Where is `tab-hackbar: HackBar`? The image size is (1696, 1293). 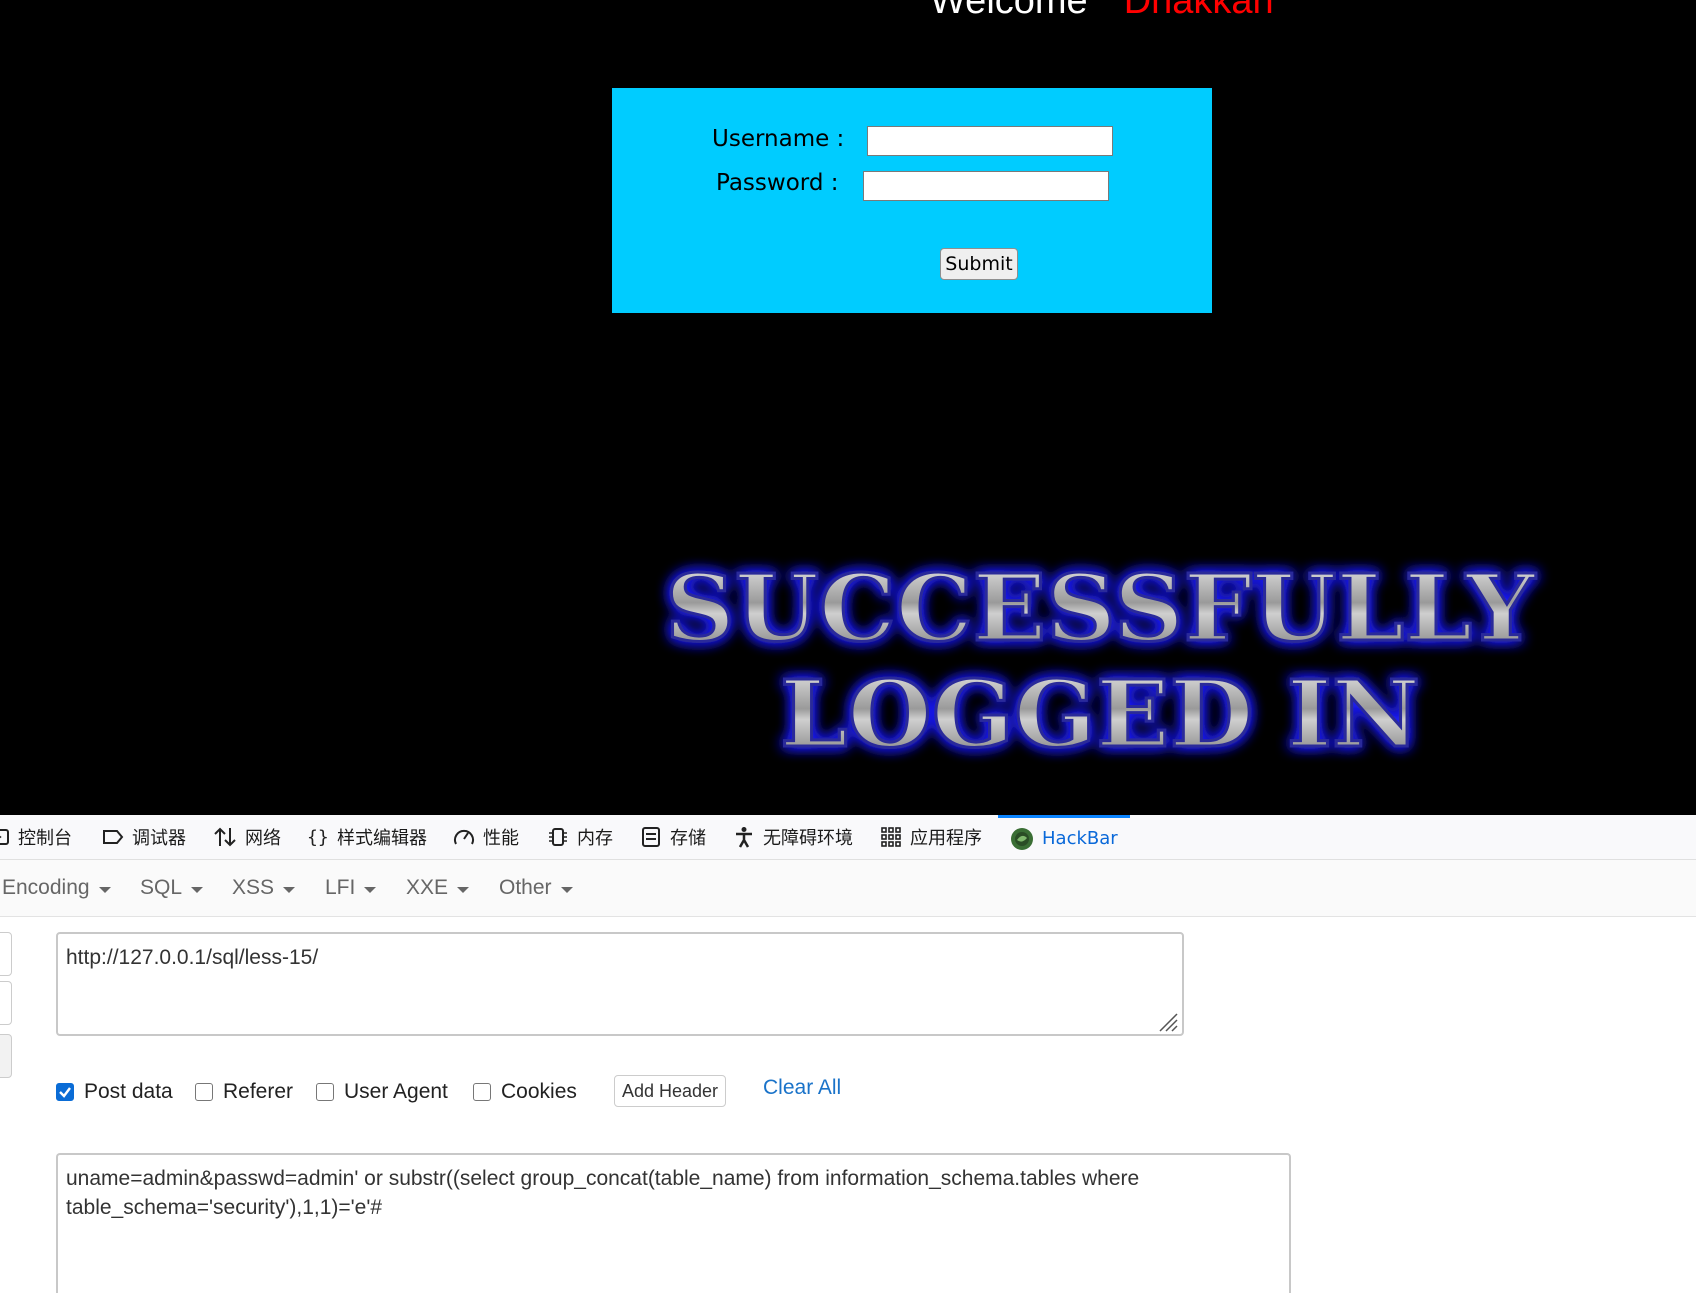 tab-hackbar: HackBar is located at coordinates (1064, 837).